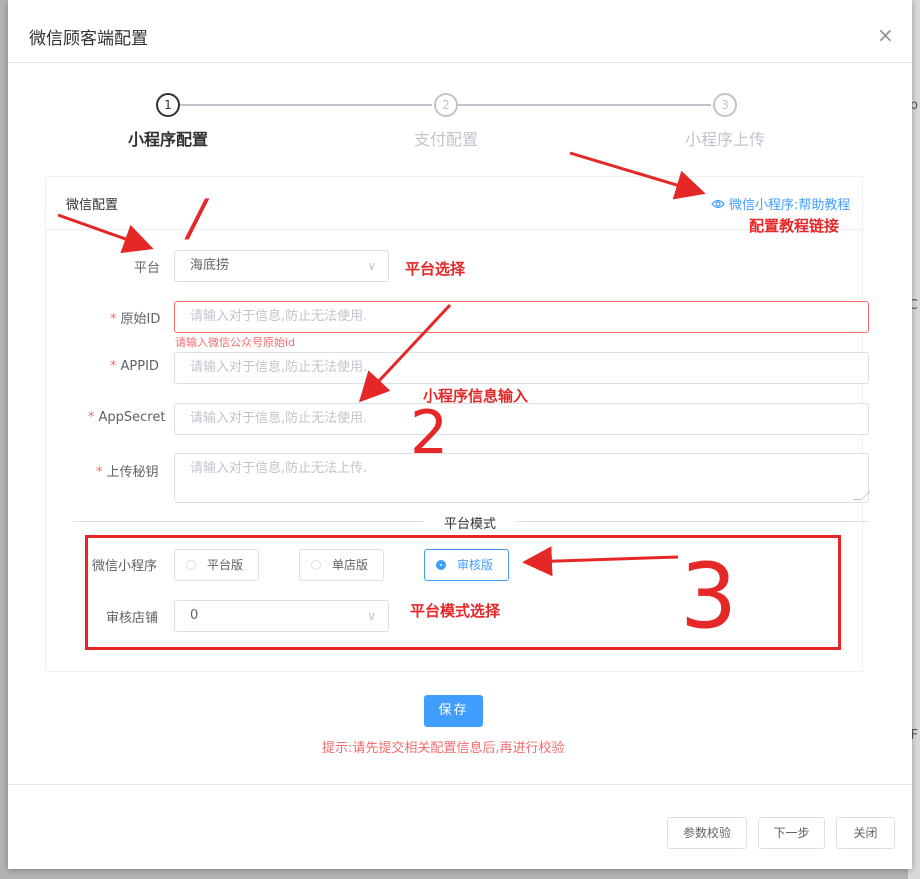 This screenshot has height=879, width=920. What do you see at coordinates (718, 205) in the screenshot?
I see `eye-icon` at bounding box center [718, 205].